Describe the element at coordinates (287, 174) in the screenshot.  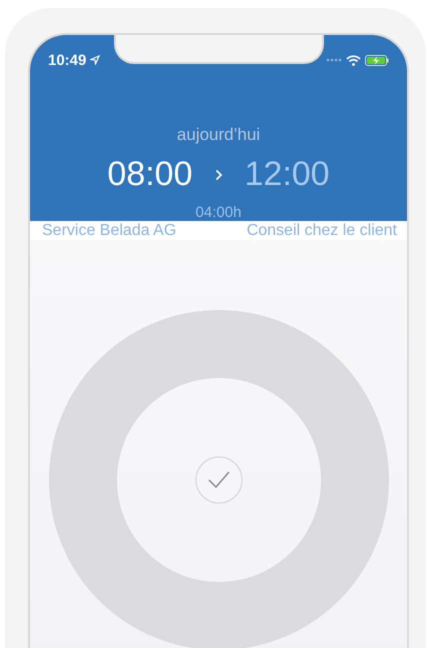
I see `end-time: 12:00` at that location.